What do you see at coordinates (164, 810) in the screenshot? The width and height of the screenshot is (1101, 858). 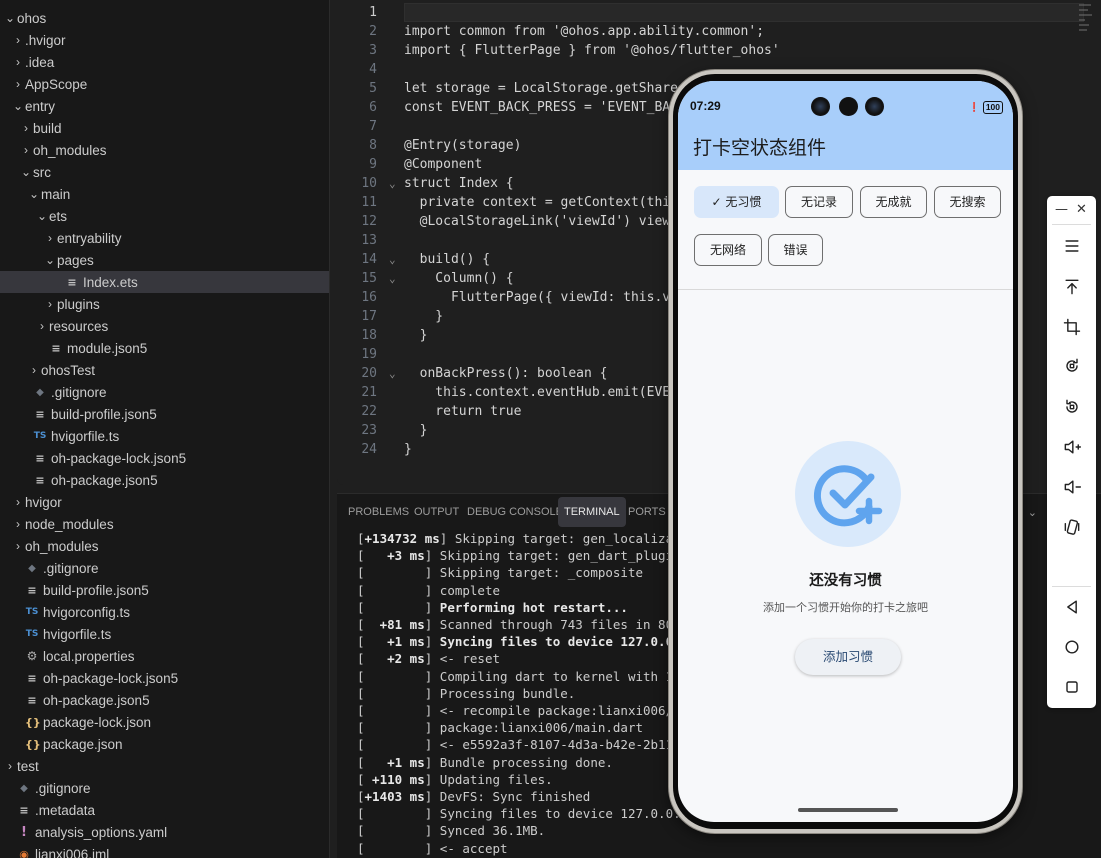 I see `explorer-item: ≡ .metadata` at bounding box center [164, 810].